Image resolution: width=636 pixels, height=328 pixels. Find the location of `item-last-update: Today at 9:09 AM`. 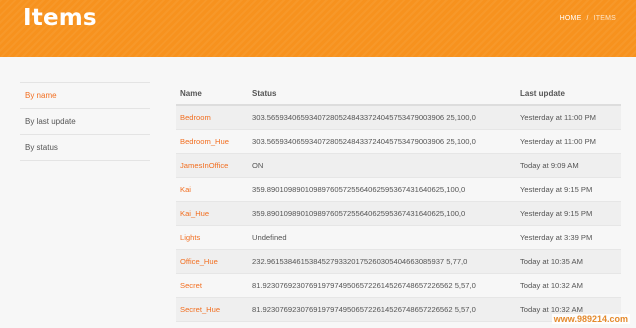

item-last-update: Today at 9:09 AM is located at coordinates (568, 165).